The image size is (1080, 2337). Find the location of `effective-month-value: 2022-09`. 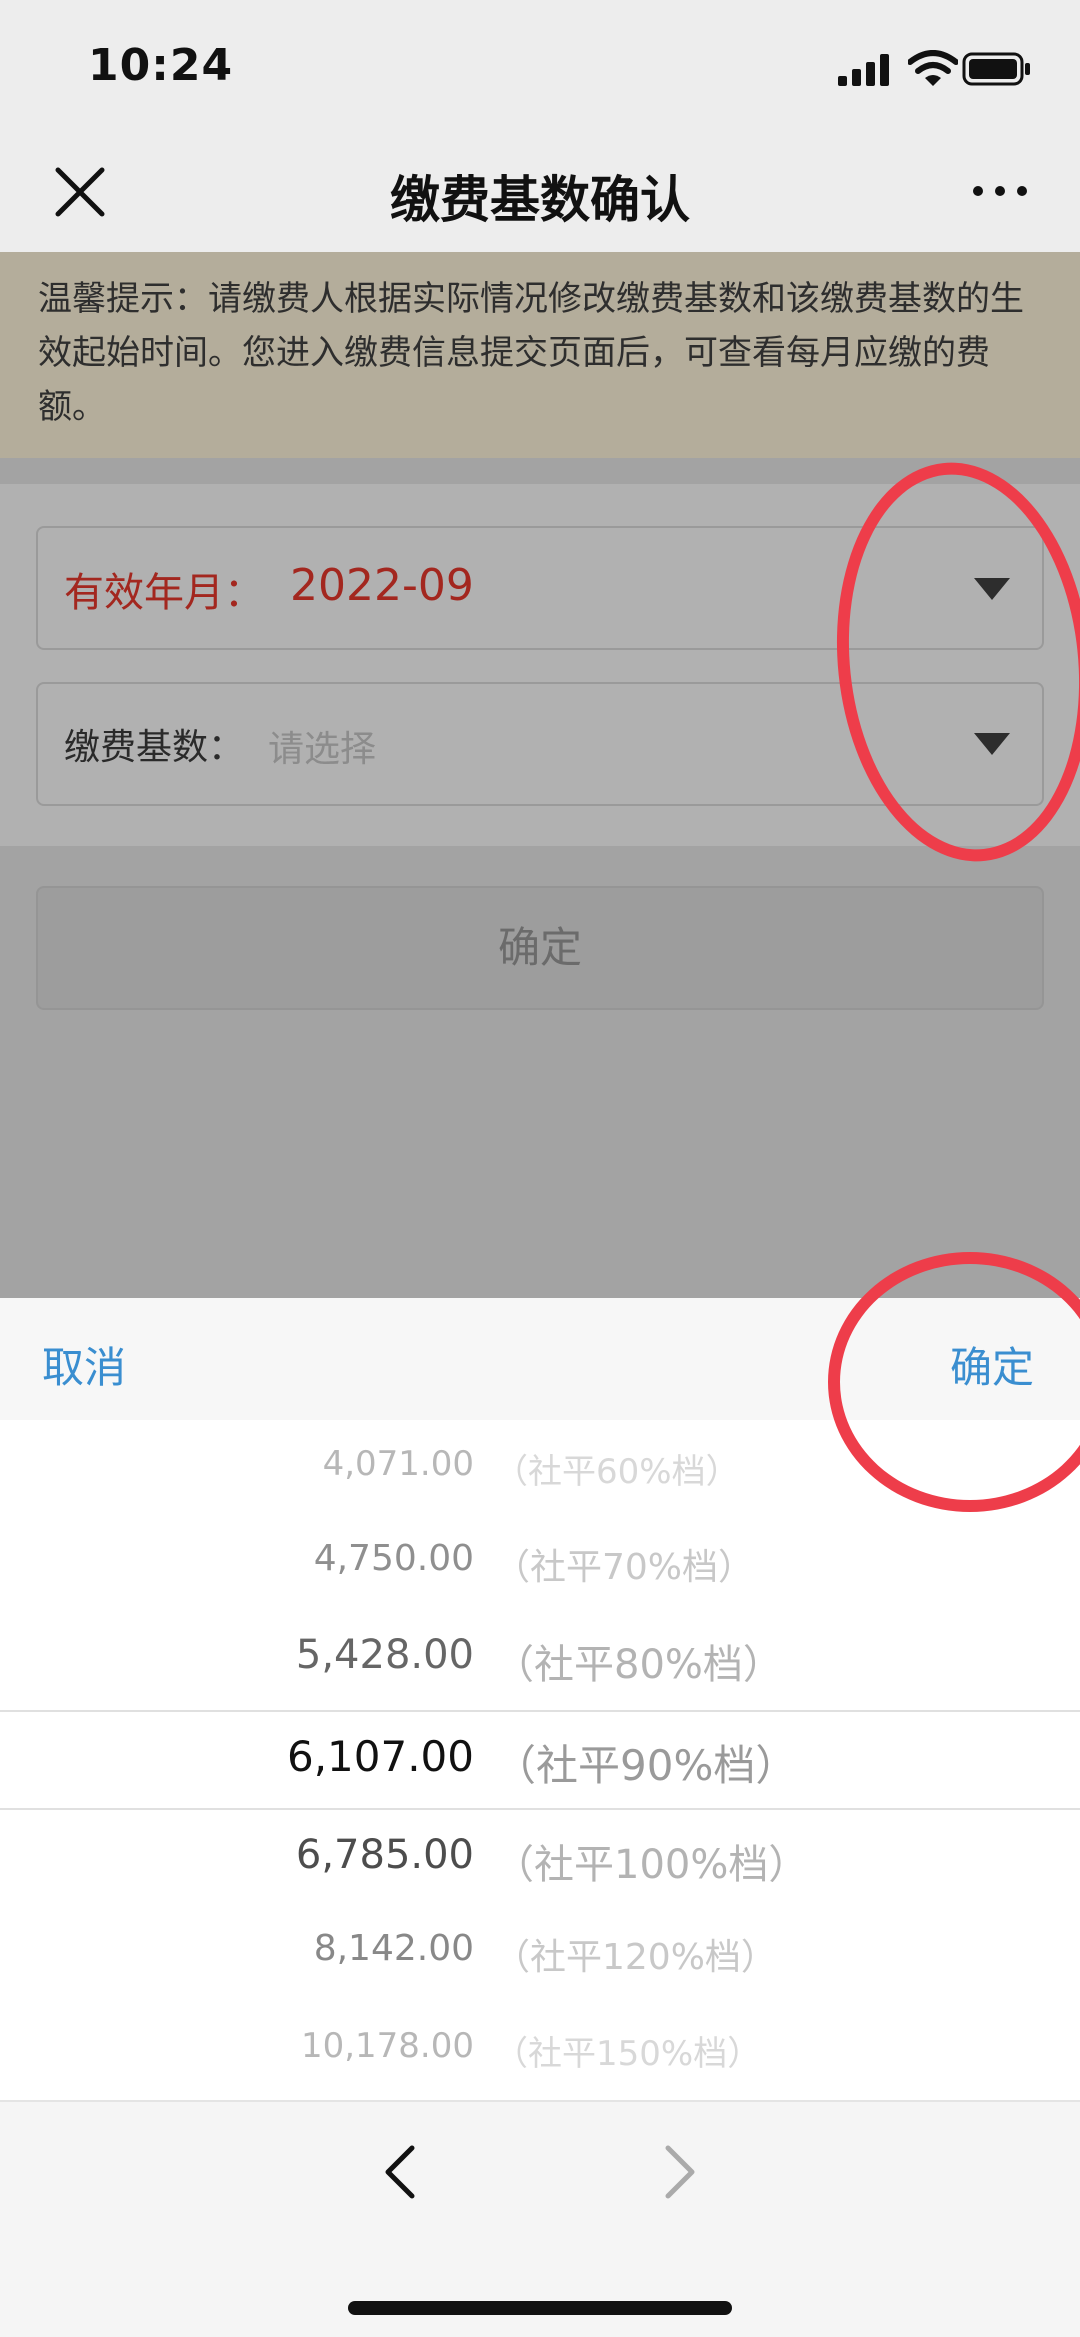

effective-month-value: 2022-09 is located at coordinates (382, 585).